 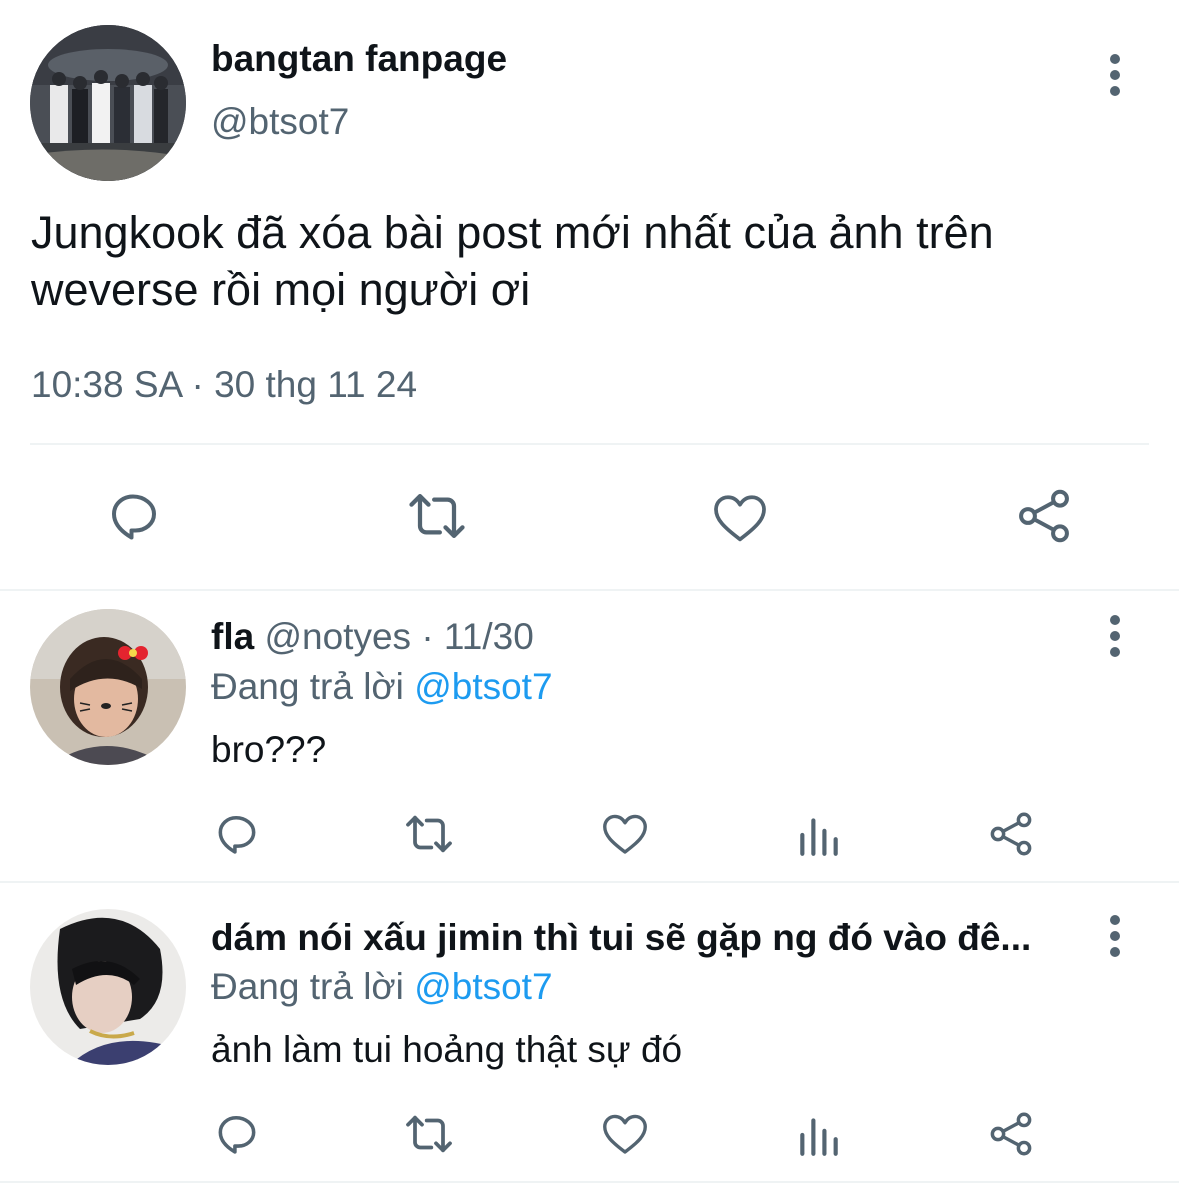 What do you see at coordinates (224, 385) in the screenshot?
I see `timestamp: 10:38 SA · 30 thg 11 24` at bounding box center [224, 385].